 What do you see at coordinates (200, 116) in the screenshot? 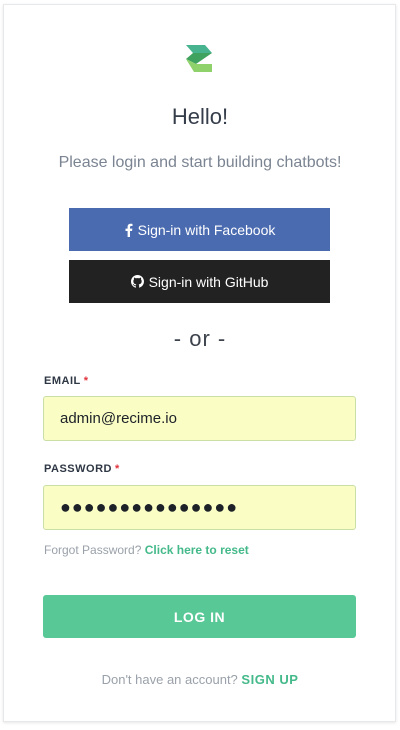
I see `page-title: Hello!` at bounding box center [200, 116].